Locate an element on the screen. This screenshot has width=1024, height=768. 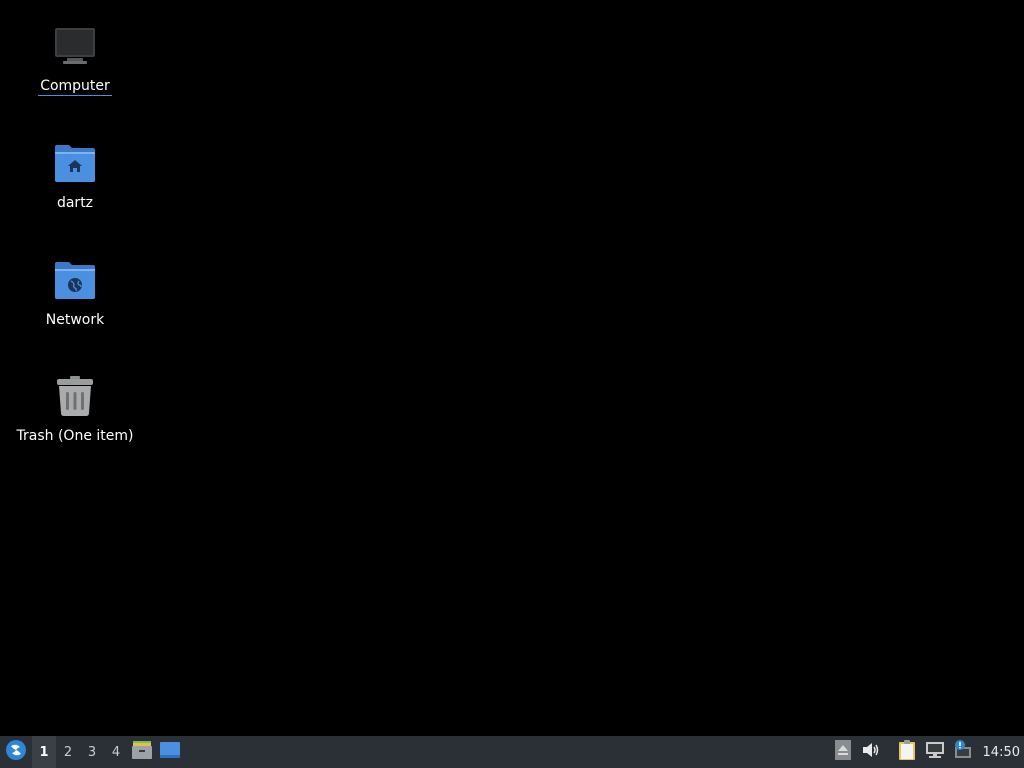
desktop-icon-trash: Trash (One item) is located at coordinates (75, 408).